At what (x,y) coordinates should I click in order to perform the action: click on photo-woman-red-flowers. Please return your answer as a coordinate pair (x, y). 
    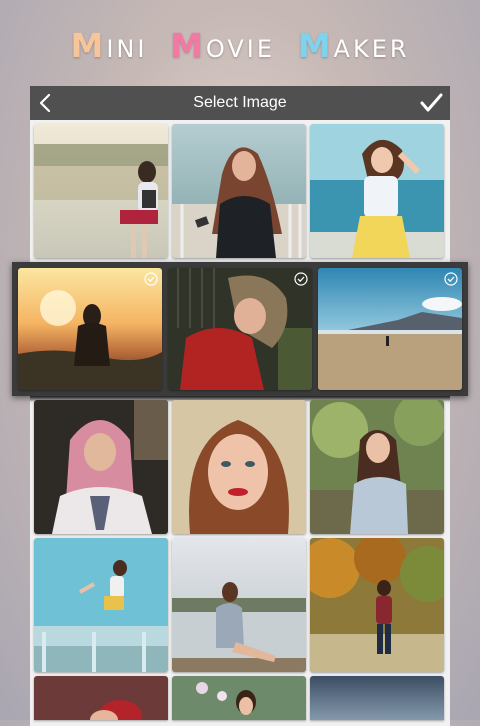
    Looking at the image, I should click on (101, 698).